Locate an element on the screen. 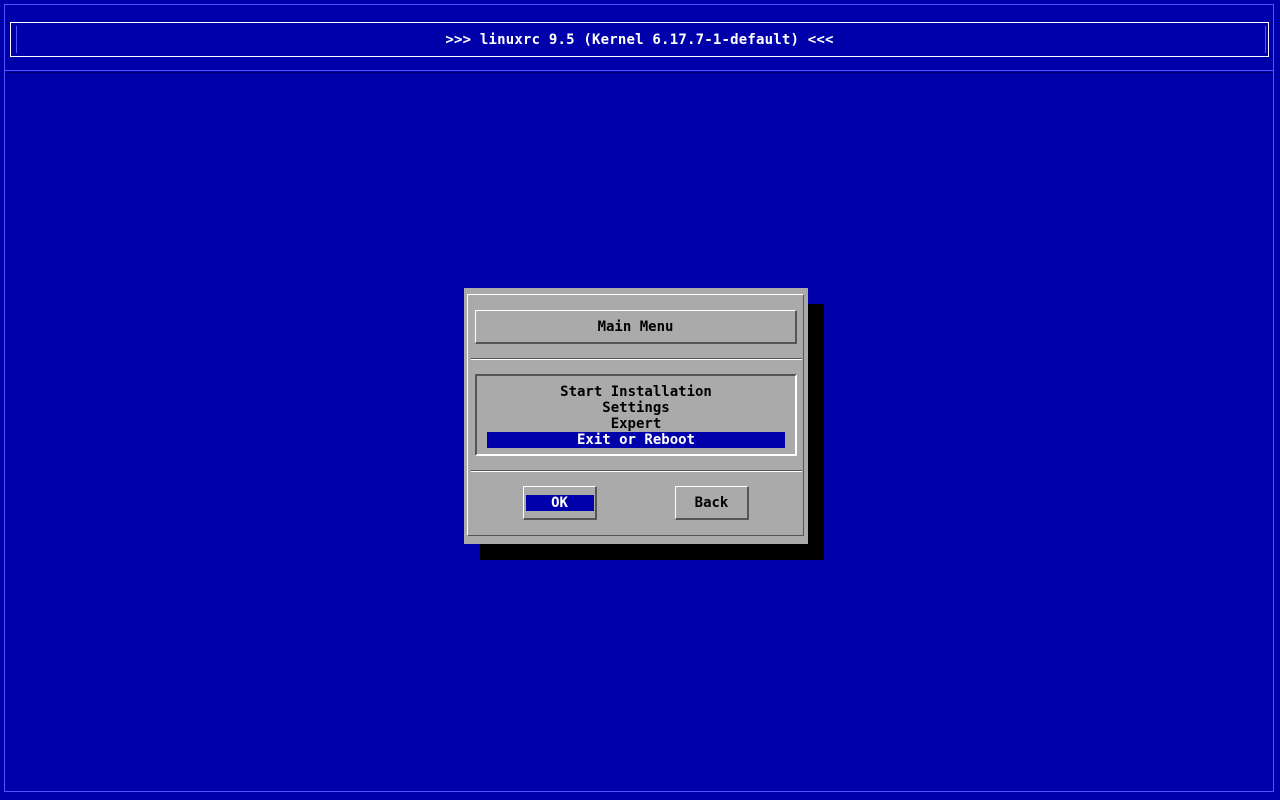 This screenshot has width=1280, height=800. dialog-separator-top is located at coordinates (636, 359).